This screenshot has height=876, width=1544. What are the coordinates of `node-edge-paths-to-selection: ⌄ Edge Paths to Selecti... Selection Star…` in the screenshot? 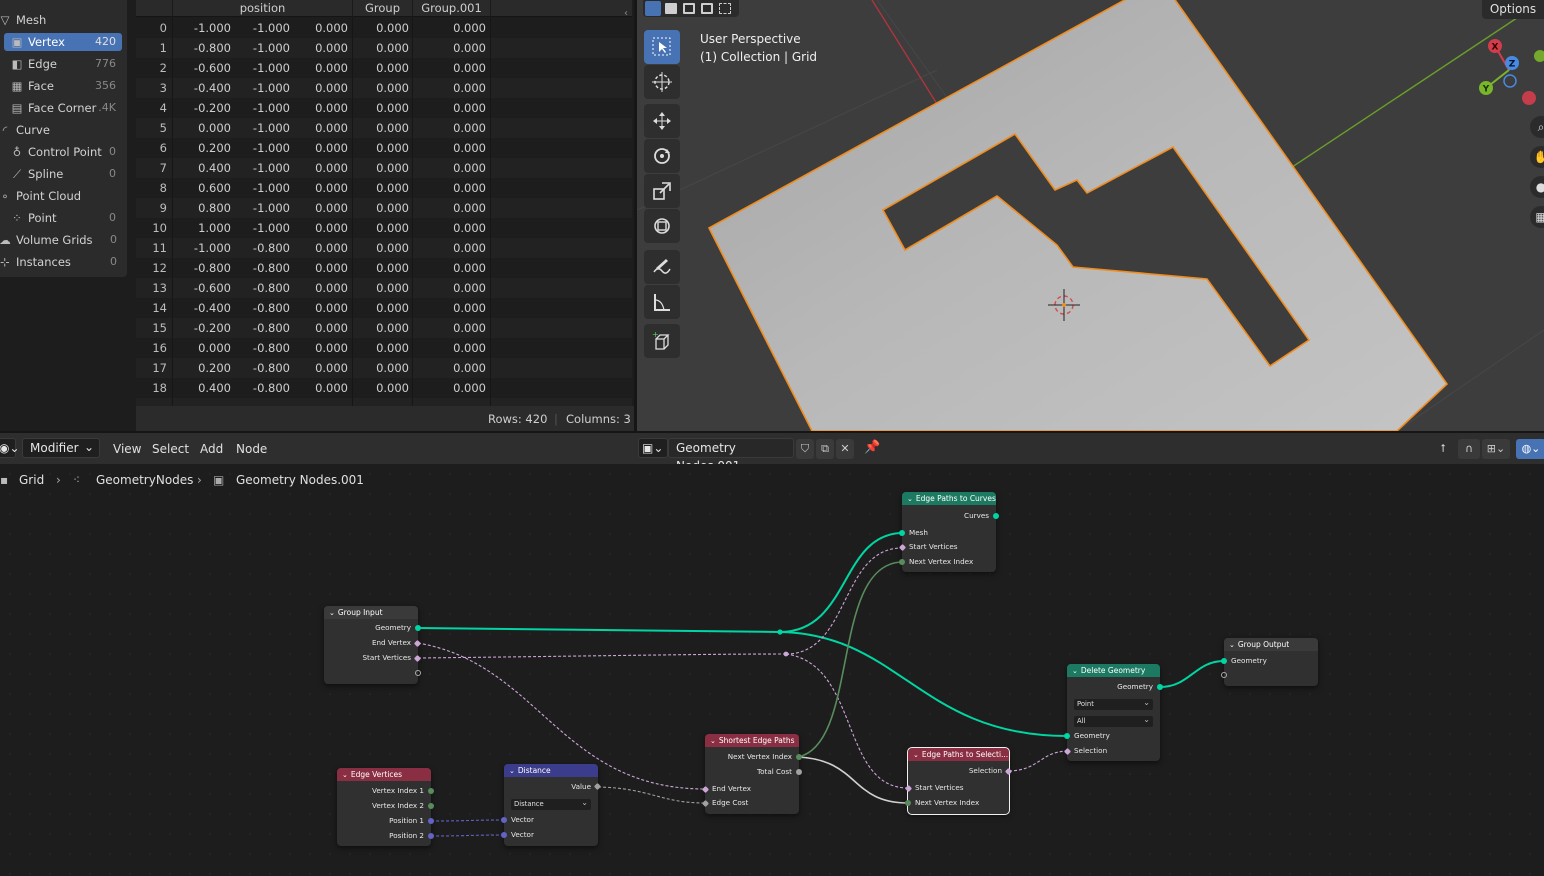 It's located at (958, 781).